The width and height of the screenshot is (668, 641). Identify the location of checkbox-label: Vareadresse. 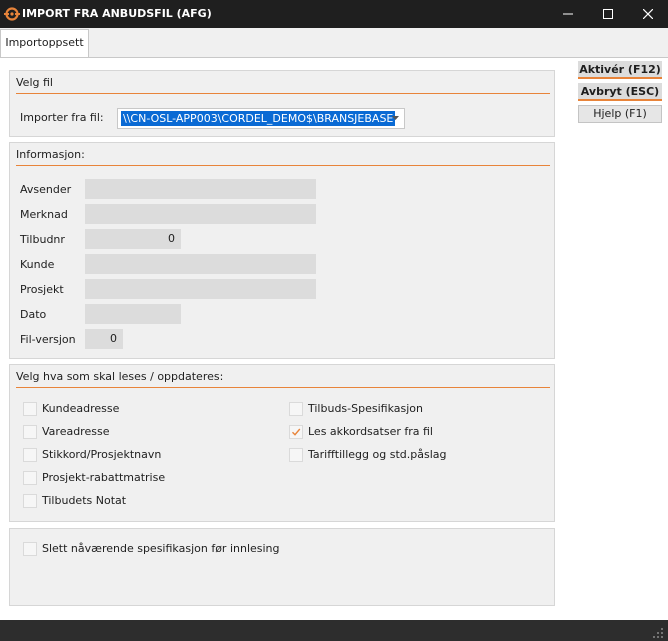
(76, 431).